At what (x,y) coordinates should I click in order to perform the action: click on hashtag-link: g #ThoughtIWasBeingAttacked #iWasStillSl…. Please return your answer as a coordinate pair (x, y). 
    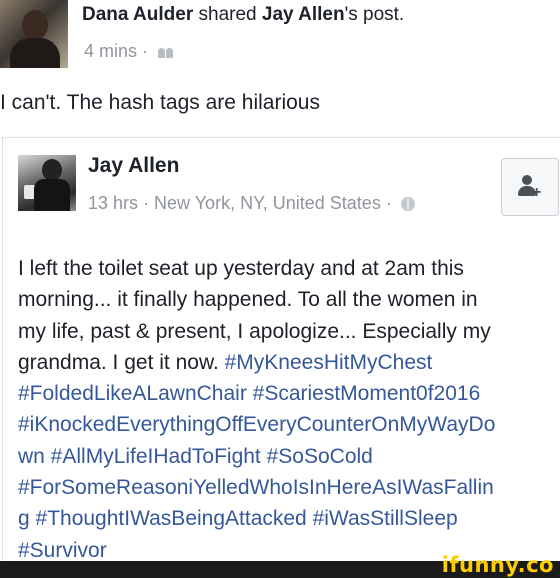
    Looking at the image, I should click on (238, 518).